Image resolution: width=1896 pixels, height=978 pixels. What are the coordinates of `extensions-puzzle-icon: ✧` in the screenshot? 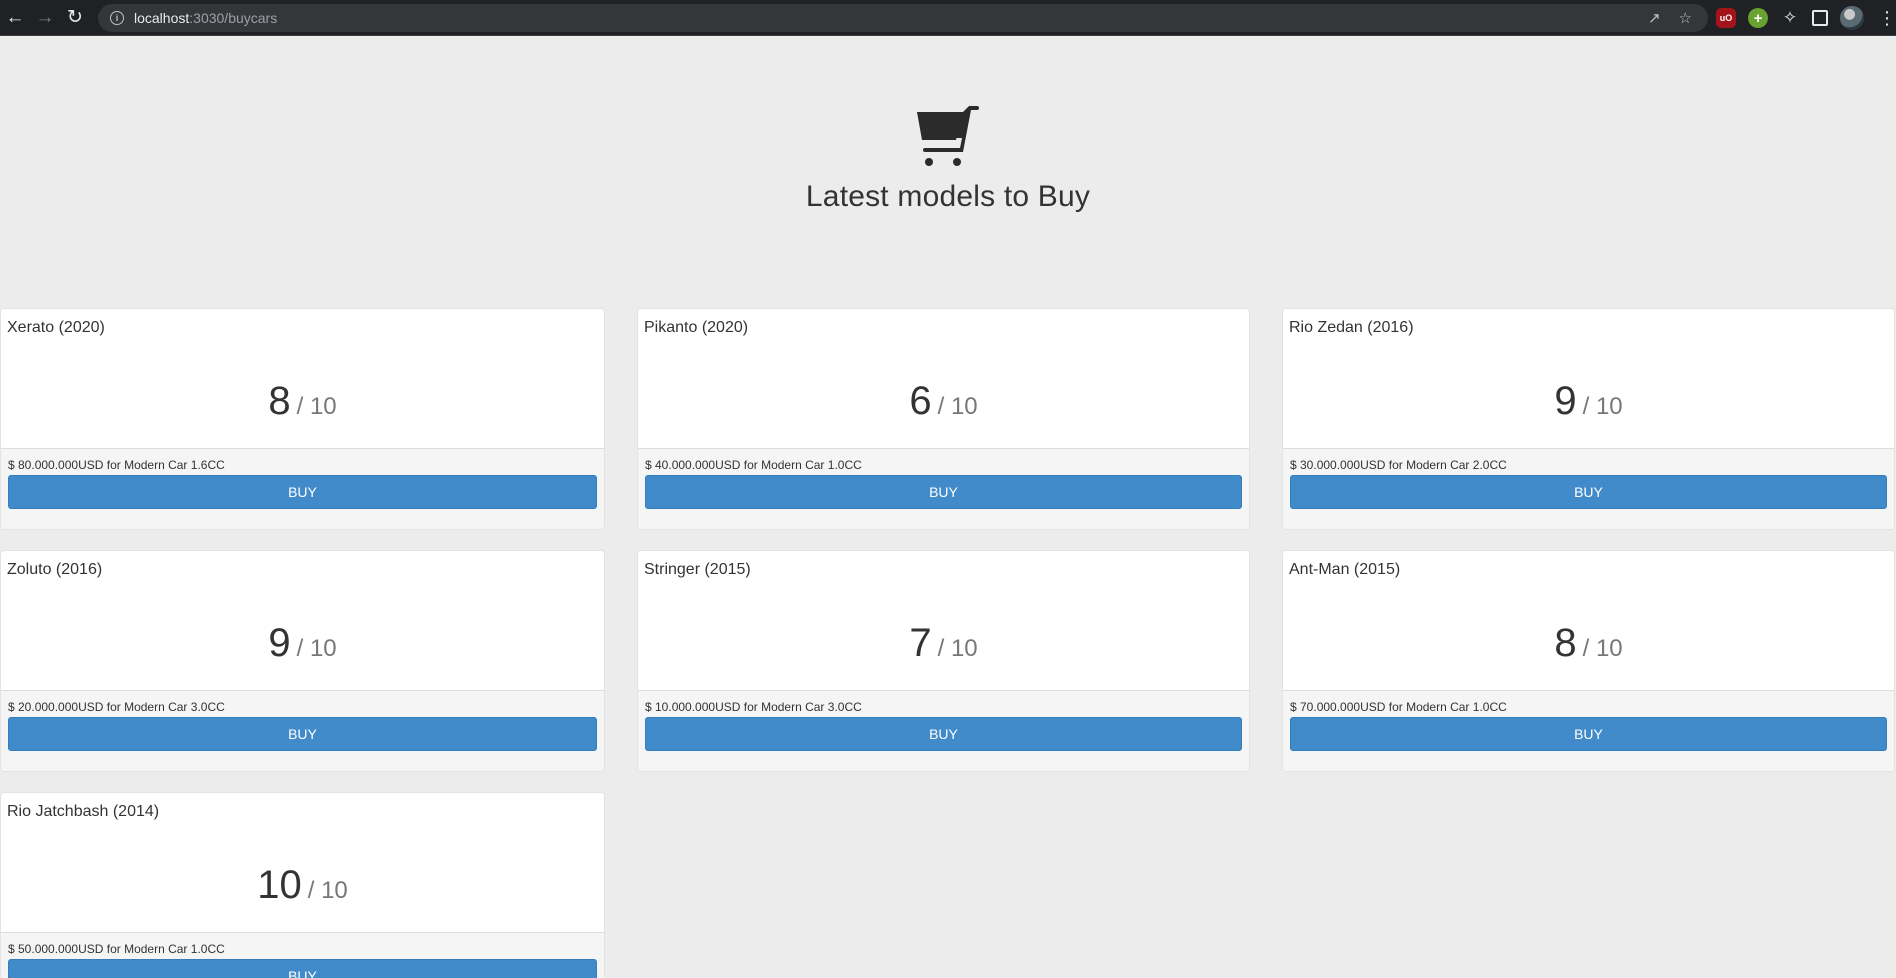 It's located at (1790, 18).